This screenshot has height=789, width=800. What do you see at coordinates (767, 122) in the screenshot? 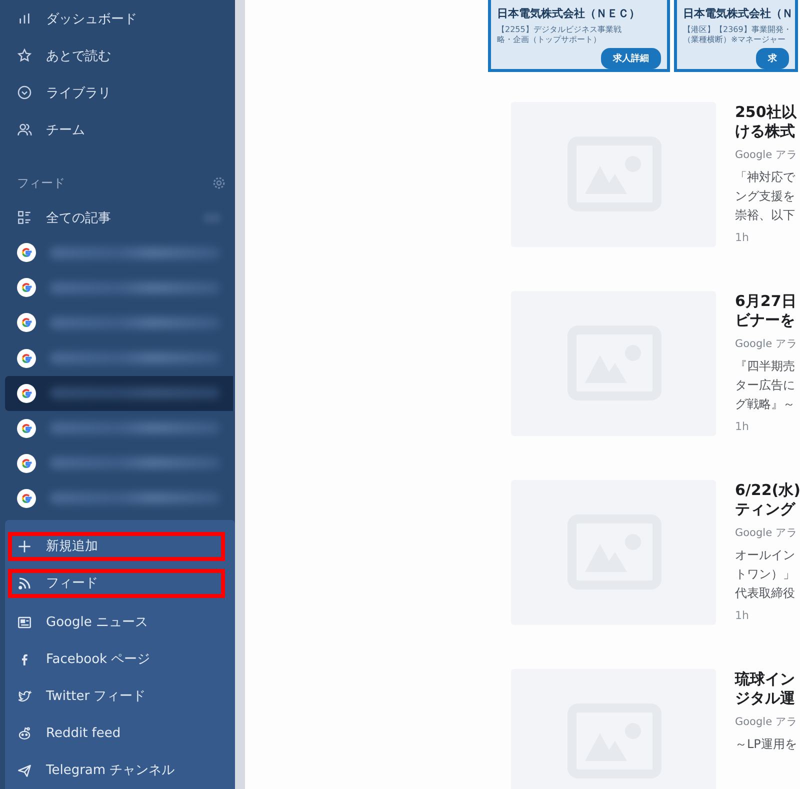
I see `article-title: 250社以 ける株式` at bounding box center [767, 122].